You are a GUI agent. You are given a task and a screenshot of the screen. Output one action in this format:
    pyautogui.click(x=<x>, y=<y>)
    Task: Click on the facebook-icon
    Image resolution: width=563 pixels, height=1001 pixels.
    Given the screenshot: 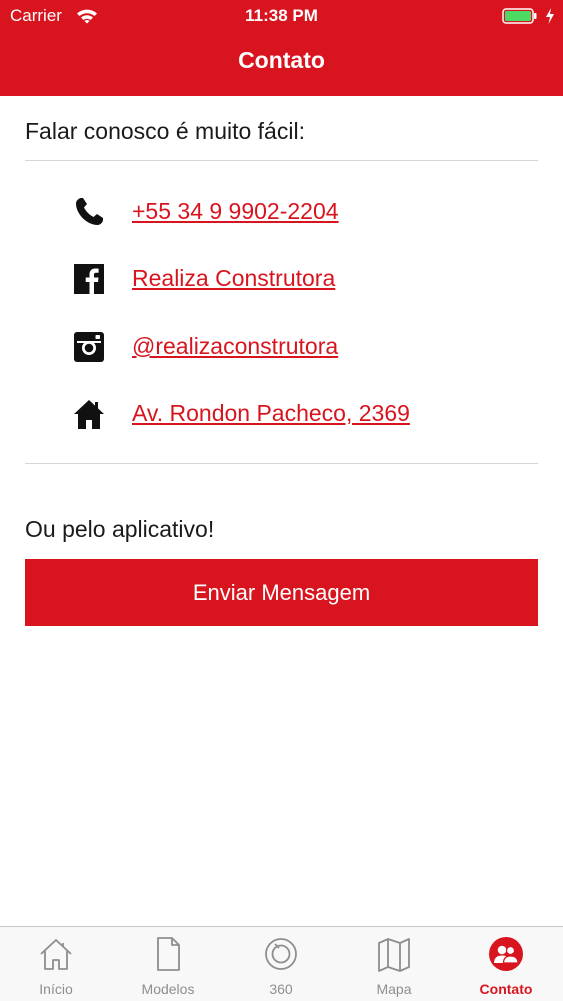 What is the action you would take?
    pyautogui.click(x=89, y=279)
    